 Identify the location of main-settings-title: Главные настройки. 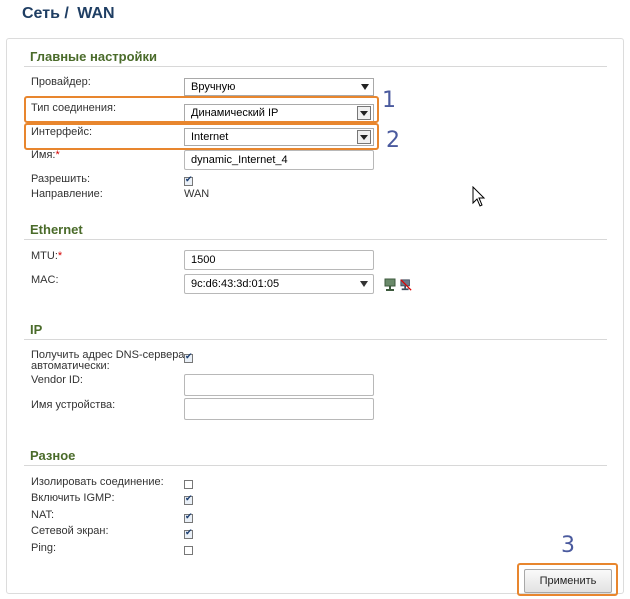
(94, 56).